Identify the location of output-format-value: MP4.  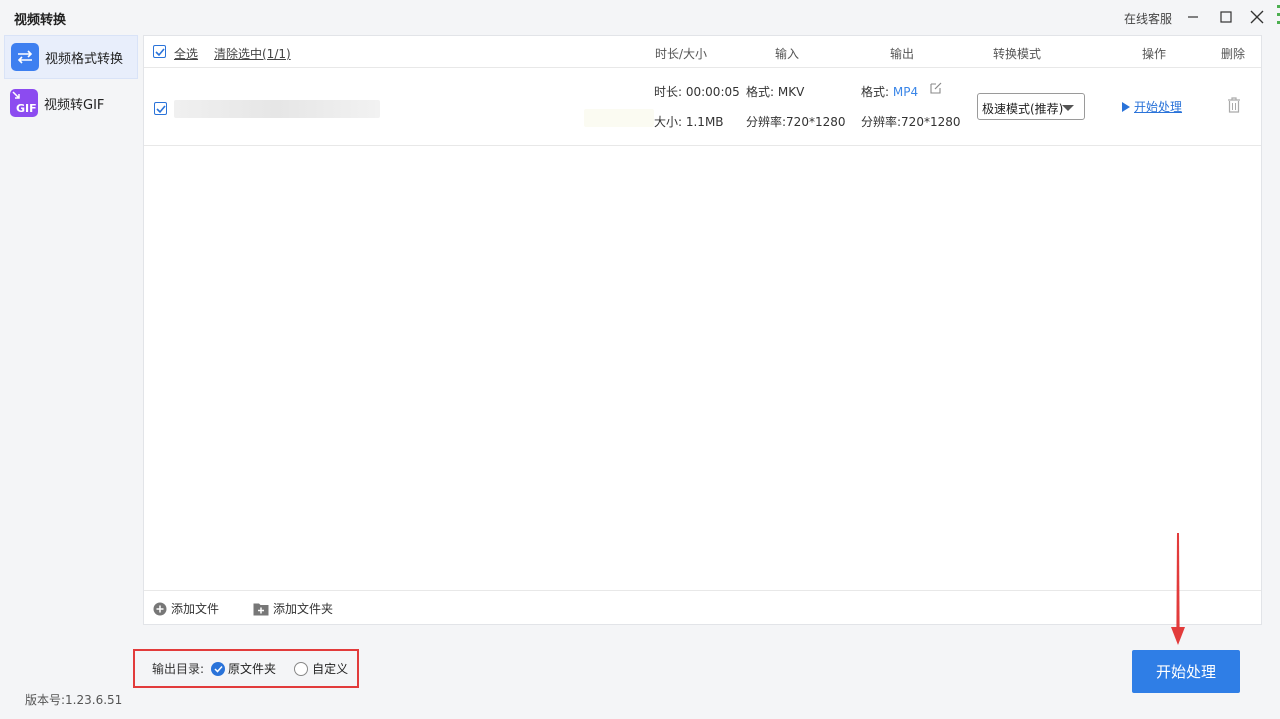
(905, 92).